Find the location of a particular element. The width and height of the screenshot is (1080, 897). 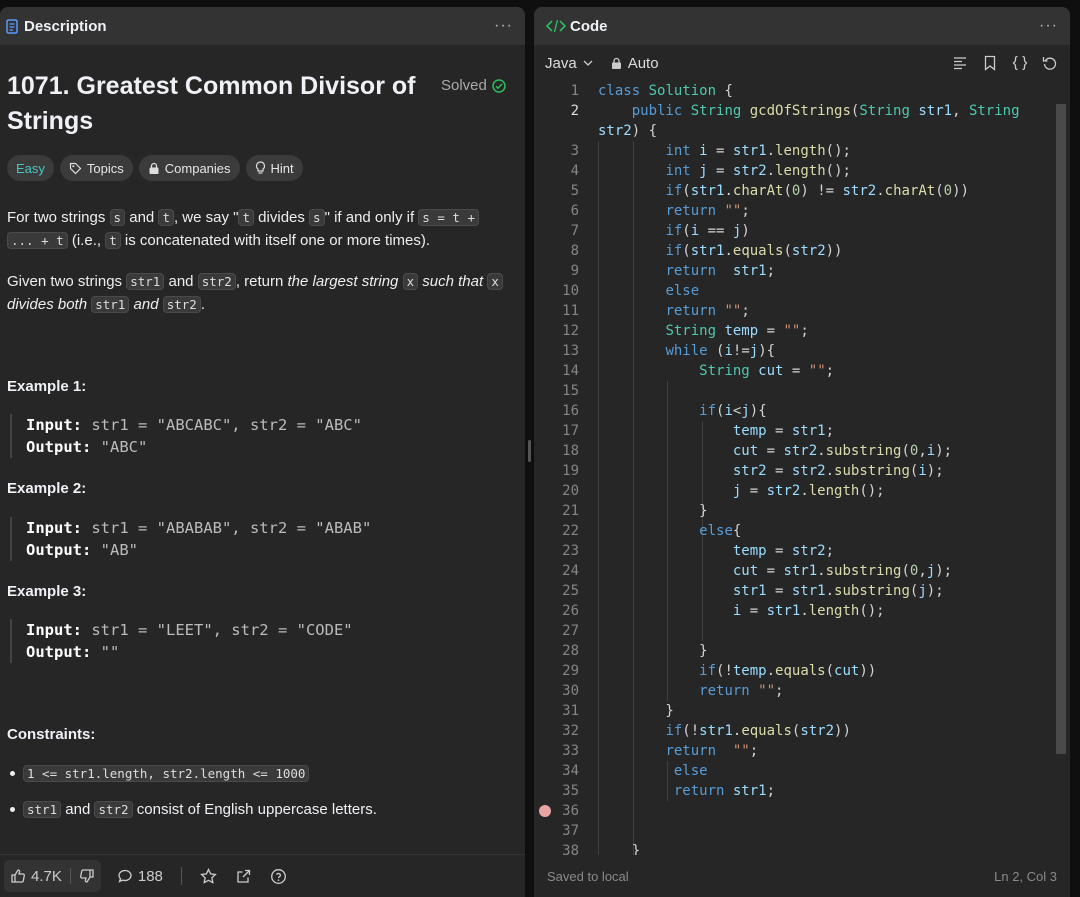

difficulty-badge: Easy is located at coordinates (30, 168).